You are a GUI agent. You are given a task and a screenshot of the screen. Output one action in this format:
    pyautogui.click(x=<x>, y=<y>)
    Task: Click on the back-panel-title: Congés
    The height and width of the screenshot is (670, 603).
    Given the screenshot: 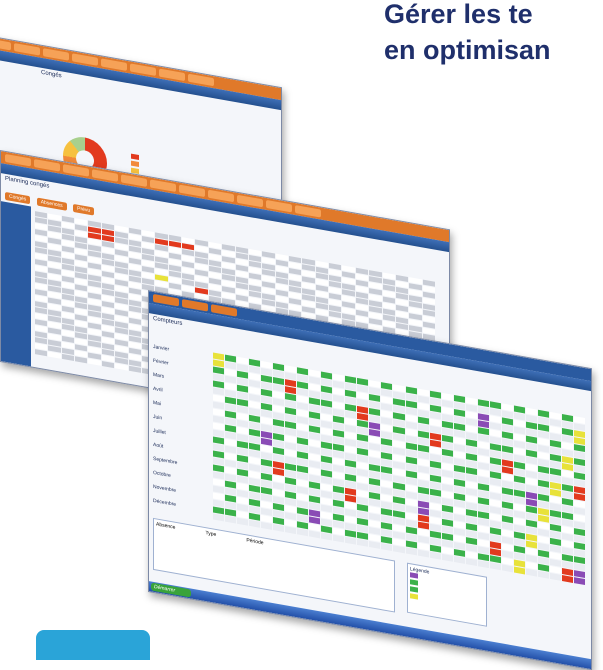 What is the action you would take?
    pyautogui.click(x=51, y=74)
    